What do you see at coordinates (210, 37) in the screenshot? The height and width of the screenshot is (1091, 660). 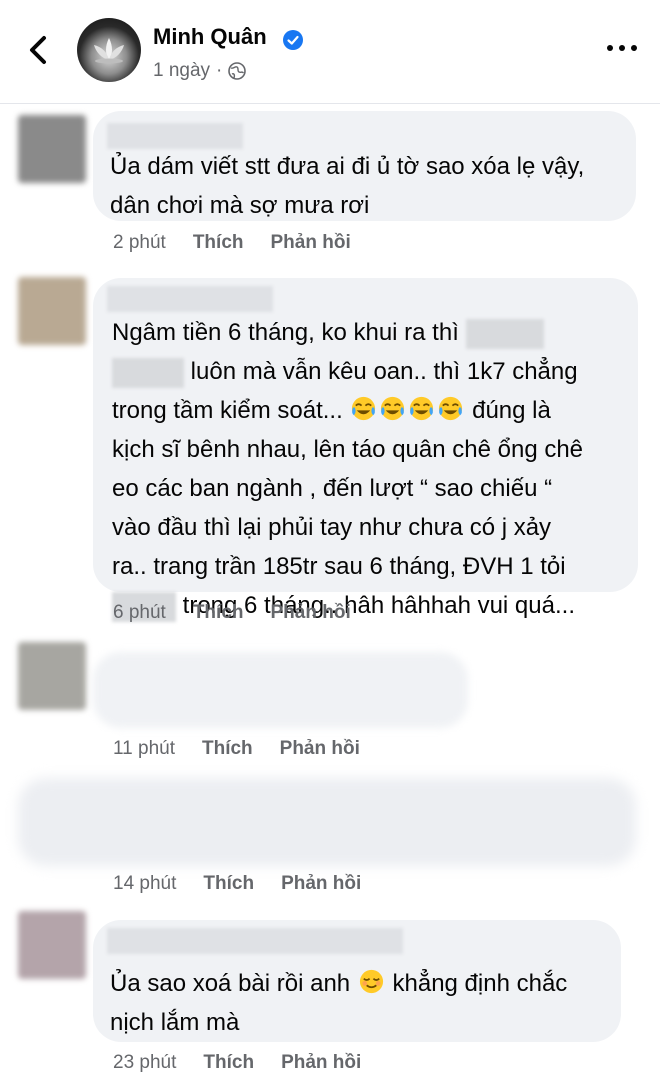 I see `author-name: Minh Quân` at bounding box center [210, 37].